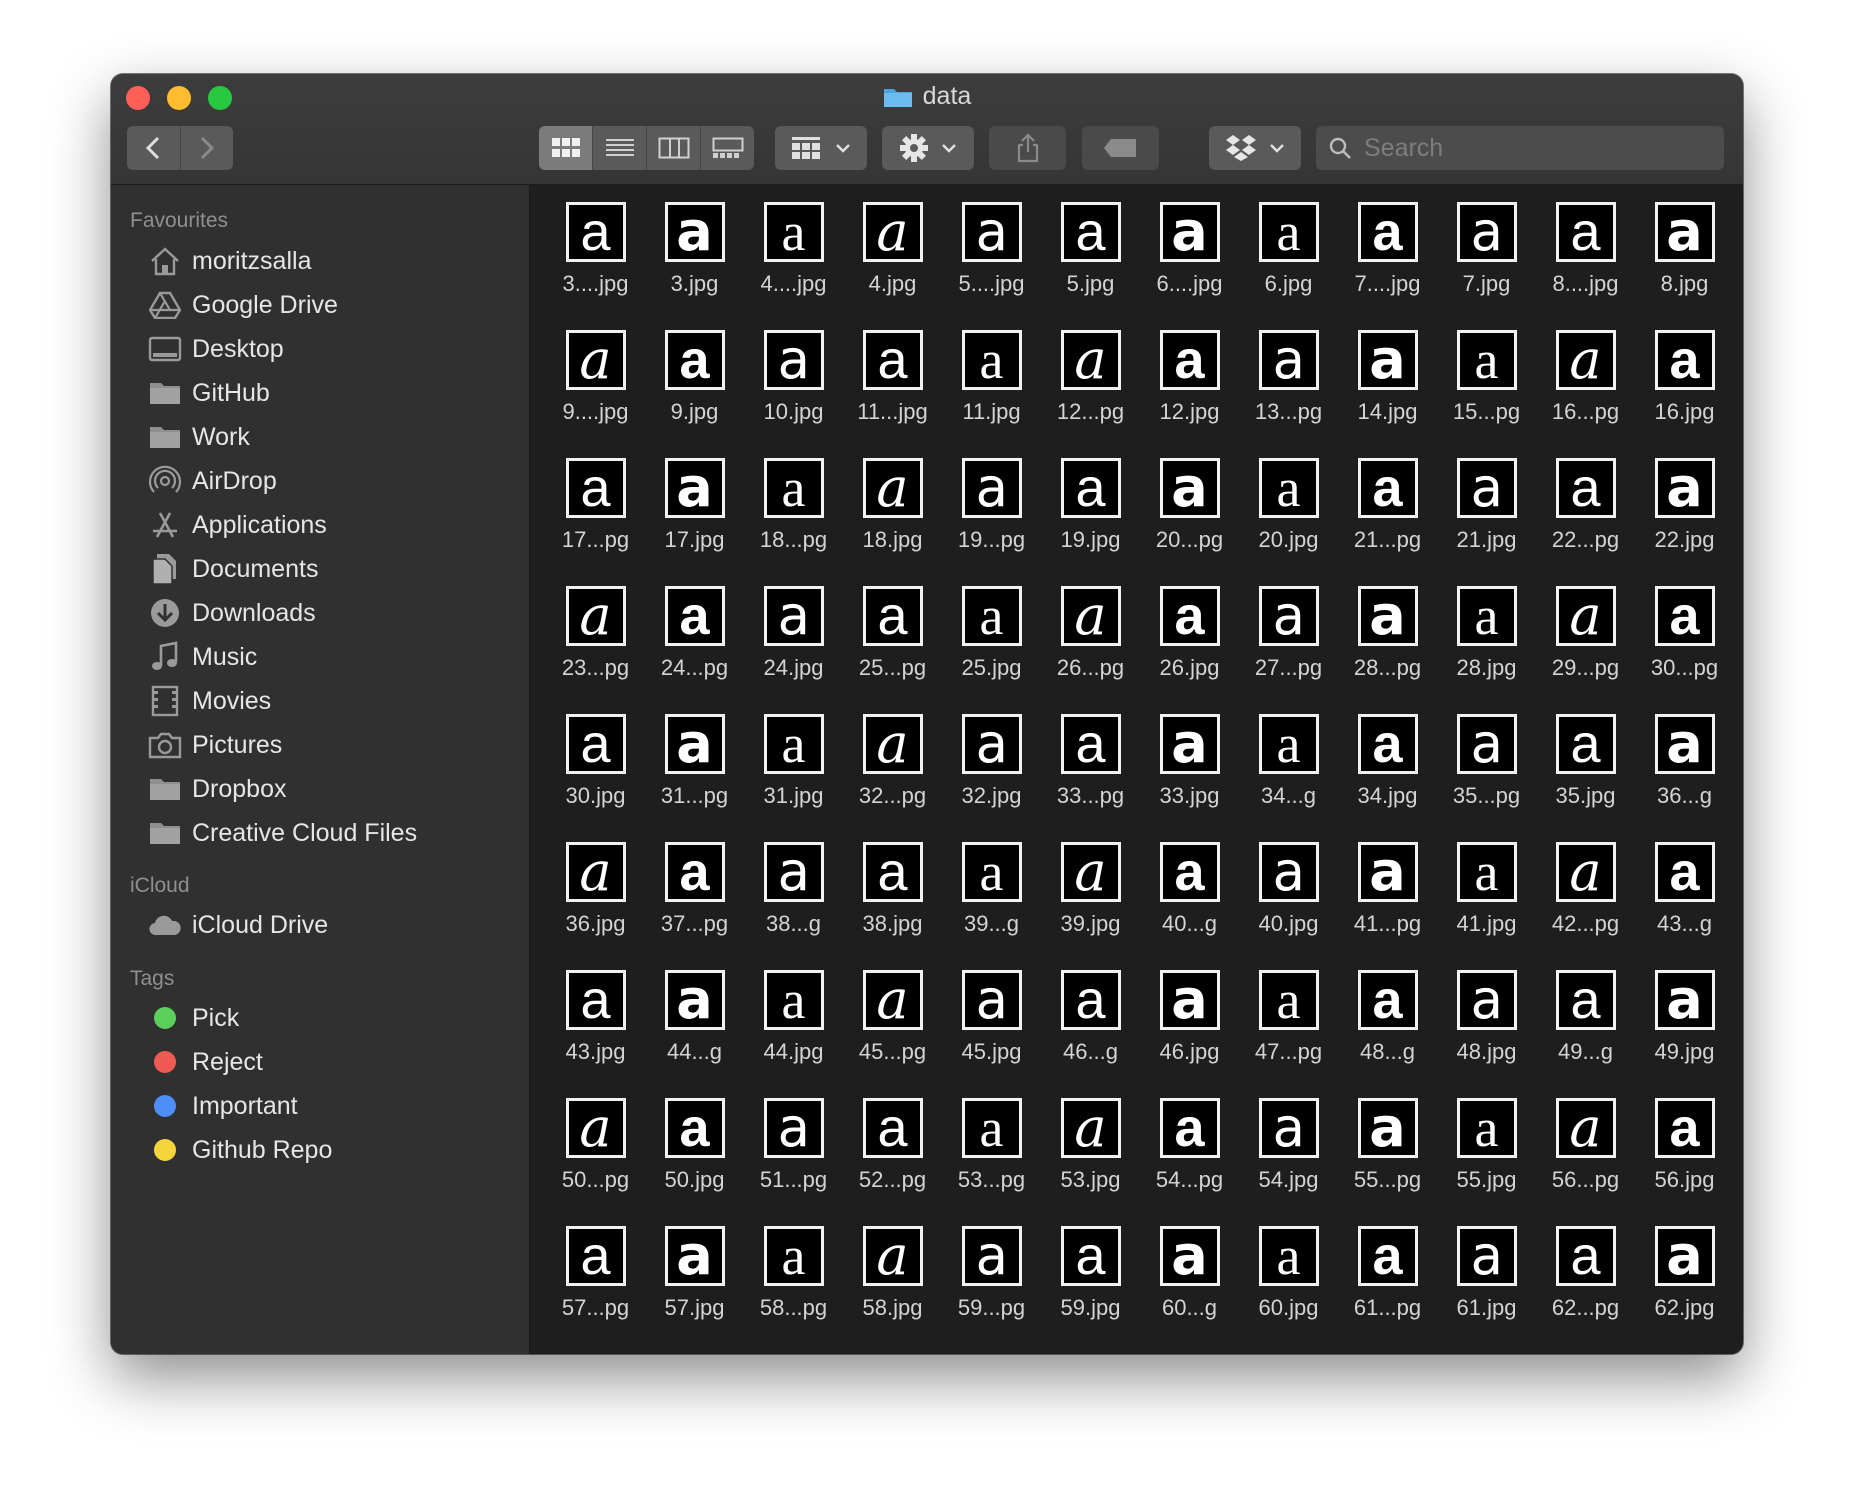 This screenshot has width=1854, height=1504. I want to click on sidebar-item-dropbox: Dropbox, so click(217, 789).